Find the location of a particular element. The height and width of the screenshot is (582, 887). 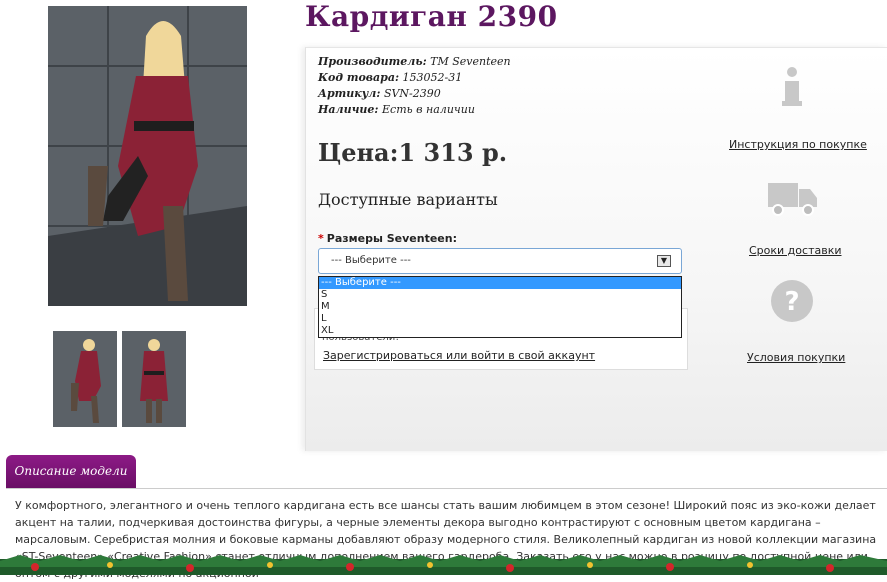

size-option: XL is located at coordinates (500, 331).